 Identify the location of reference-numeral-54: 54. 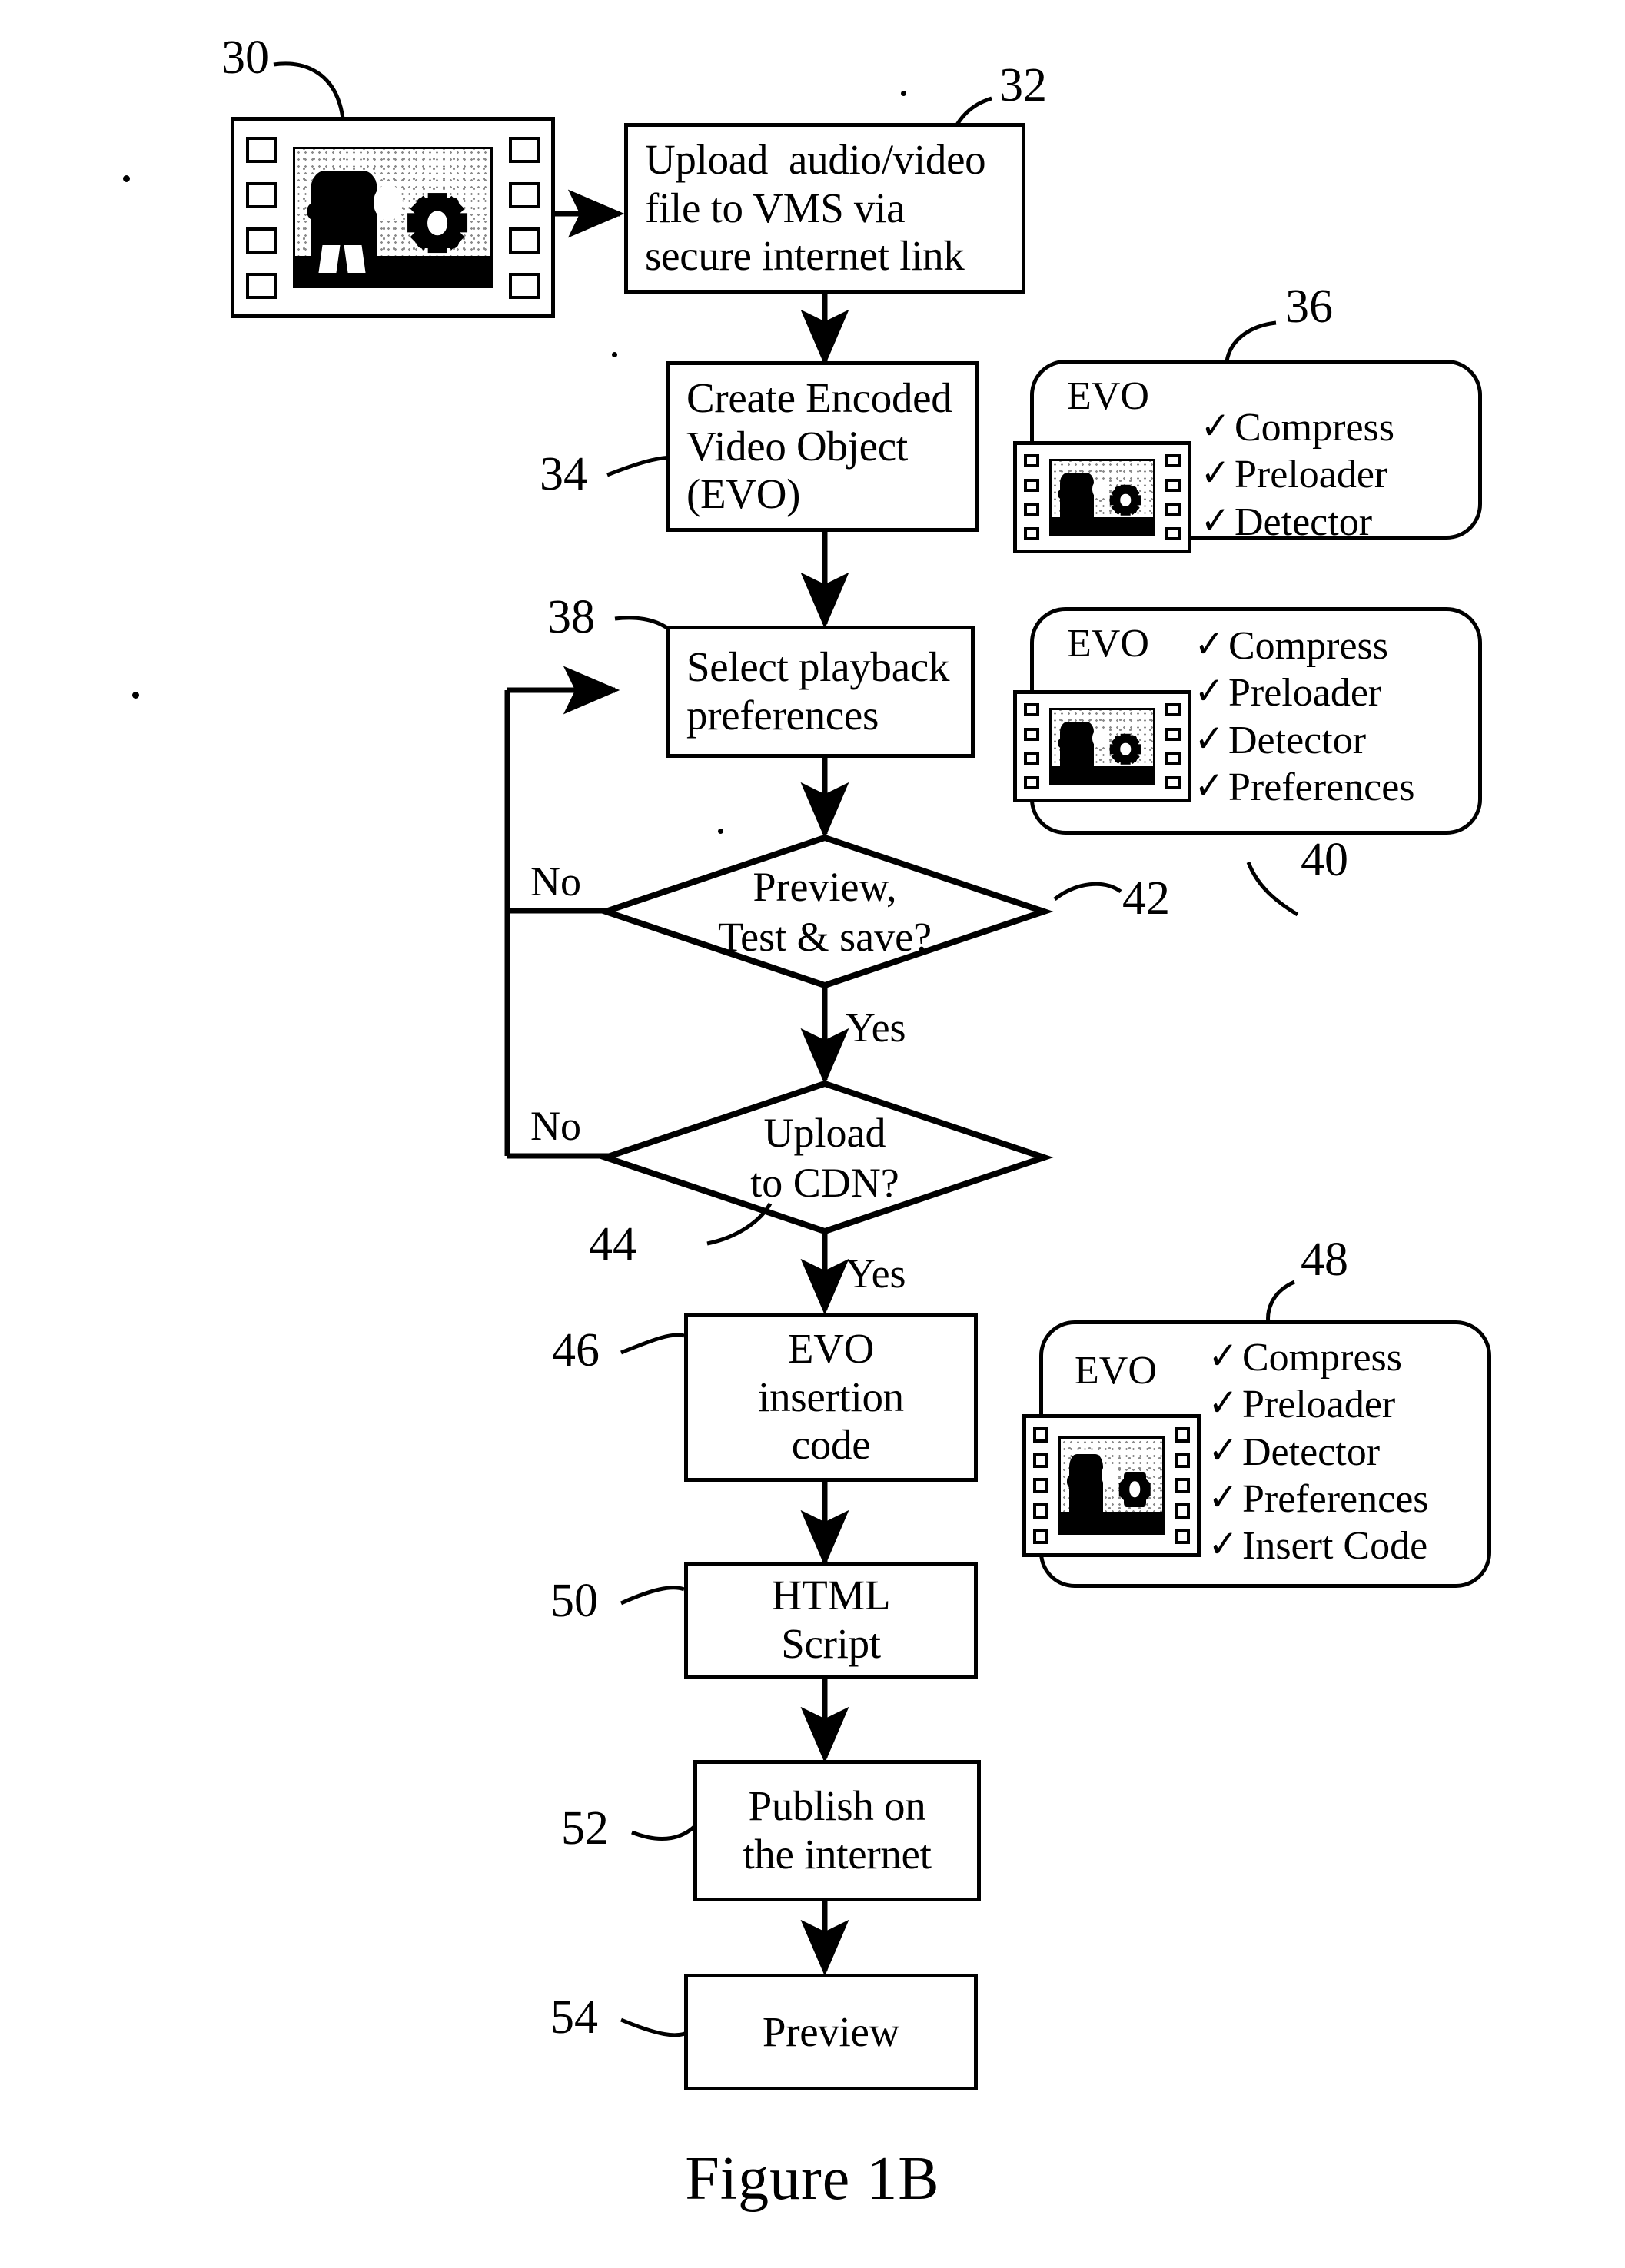
(574, 2017).